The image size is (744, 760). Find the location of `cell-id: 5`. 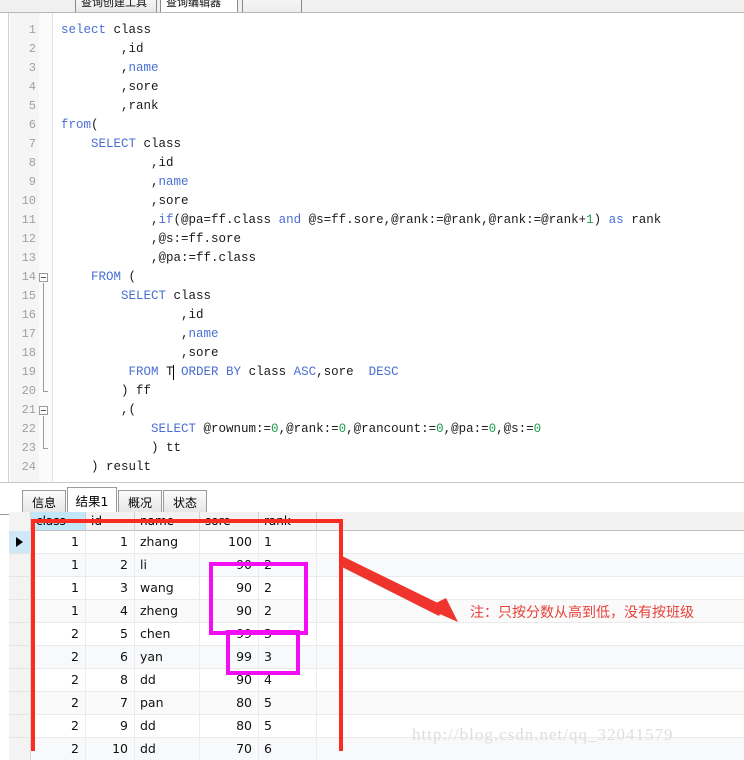

cell-id: 5 is located at coordinates (110, 634).